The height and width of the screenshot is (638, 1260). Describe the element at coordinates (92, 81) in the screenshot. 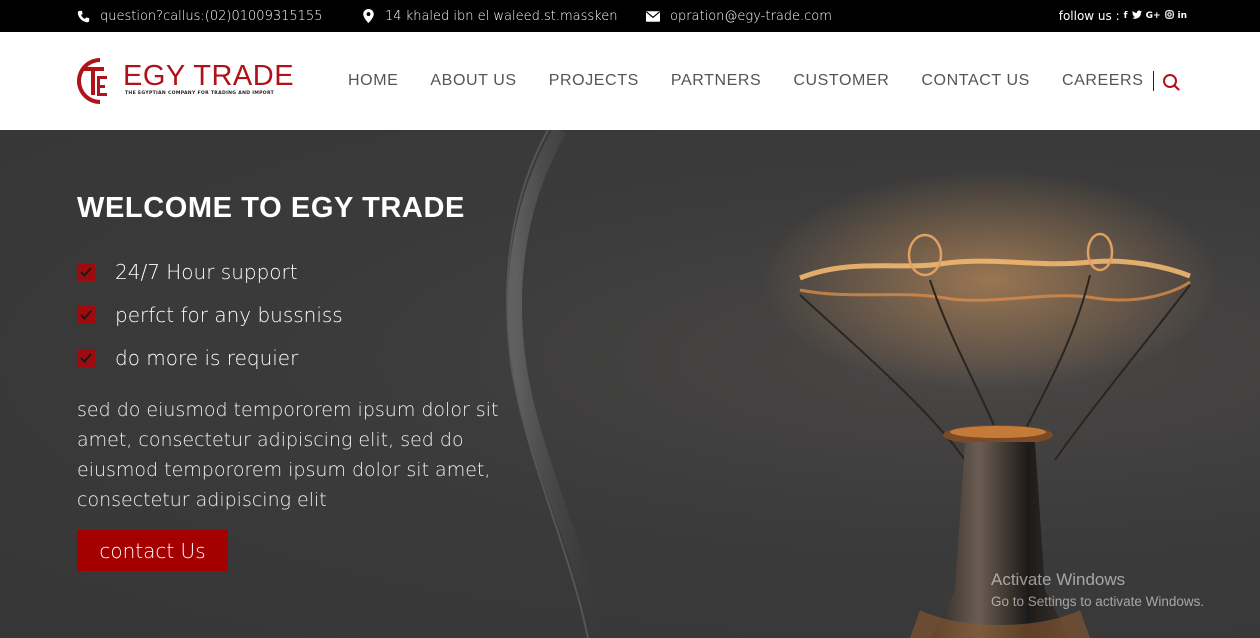

I see `logo-mark-icon` at that location.